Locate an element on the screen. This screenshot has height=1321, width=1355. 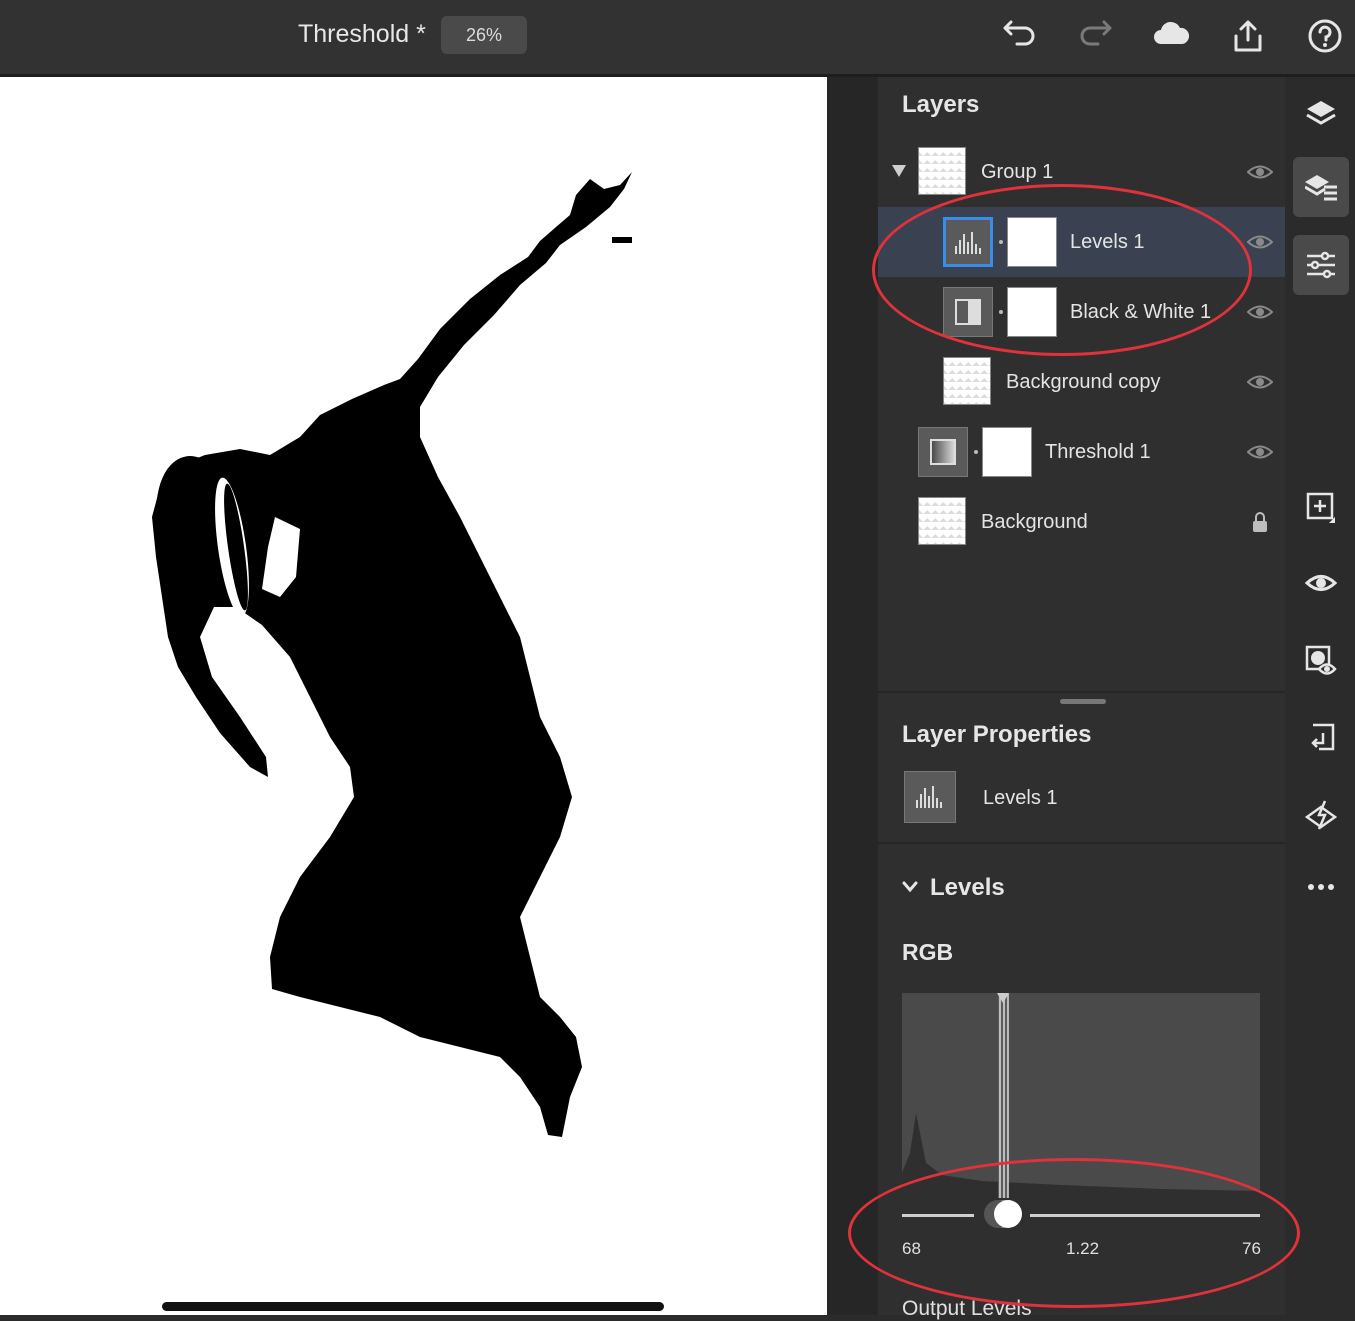
properties-layer-thumbnail is located at coordinates (930, 797).